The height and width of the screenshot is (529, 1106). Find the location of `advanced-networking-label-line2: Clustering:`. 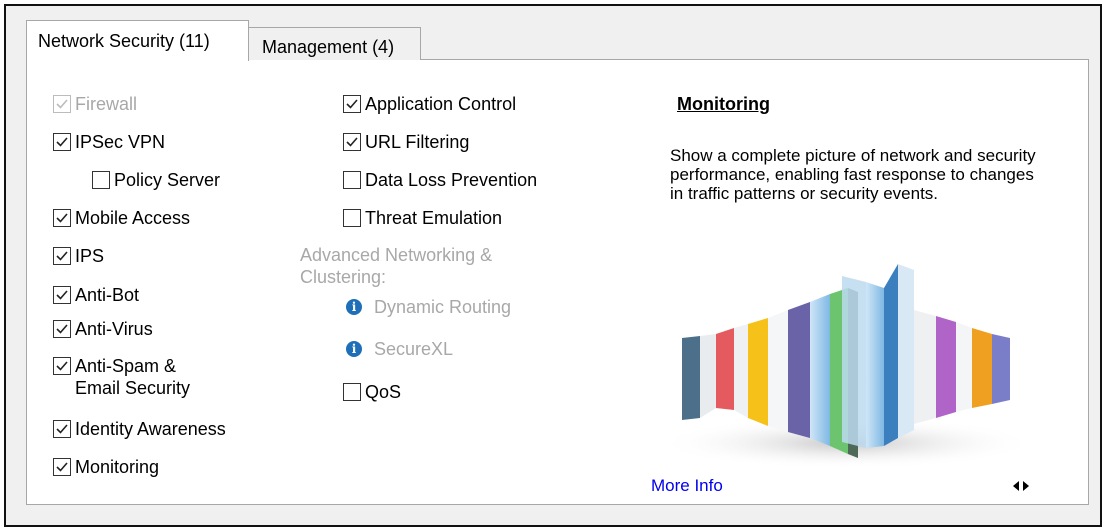

advanced-networking-label-line2: Clustering: is located at coordinates (343, 277).